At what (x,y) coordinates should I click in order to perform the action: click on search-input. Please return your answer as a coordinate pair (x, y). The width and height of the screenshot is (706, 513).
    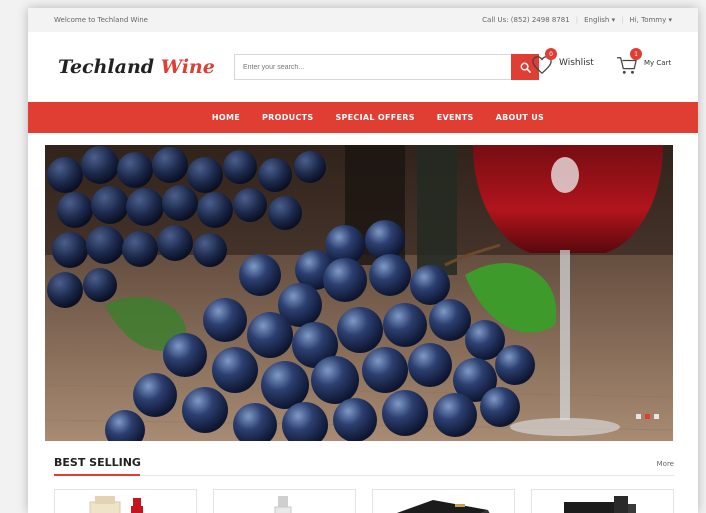
    Looking at the image, I should click on (373, 67).